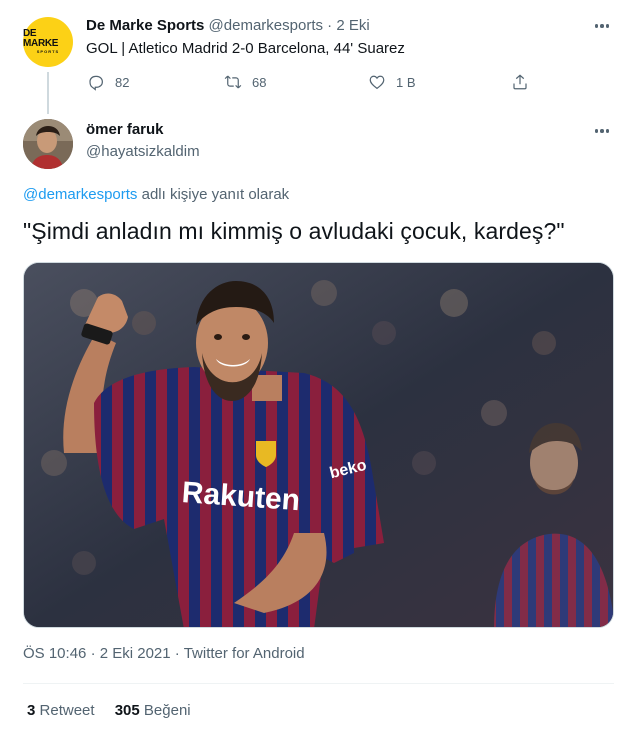 The width and height of the screenshot is (635, 744). What do you see at coordinates (266, 25) in the screenshot?
I see `user-handle: @demarkesports` at bounding box center [266, 25].